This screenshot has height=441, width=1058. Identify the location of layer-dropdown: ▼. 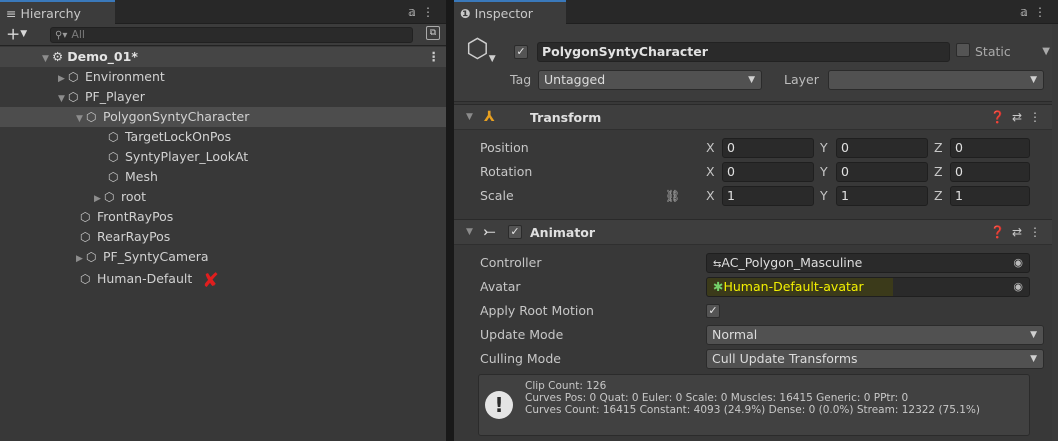
(936, 80).